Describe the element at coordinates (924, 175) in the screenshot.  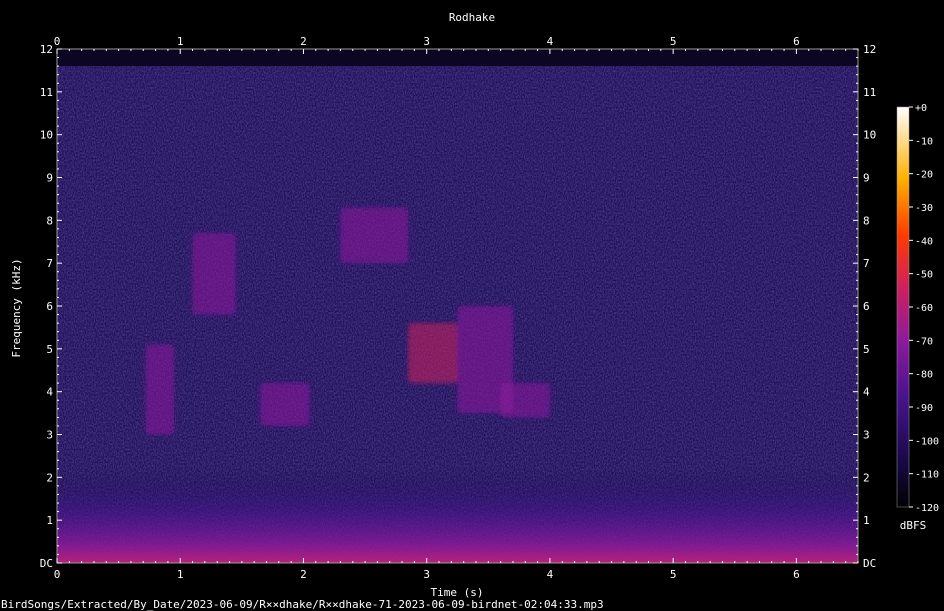
I see `colorbar-tick-label: -20` at that location.